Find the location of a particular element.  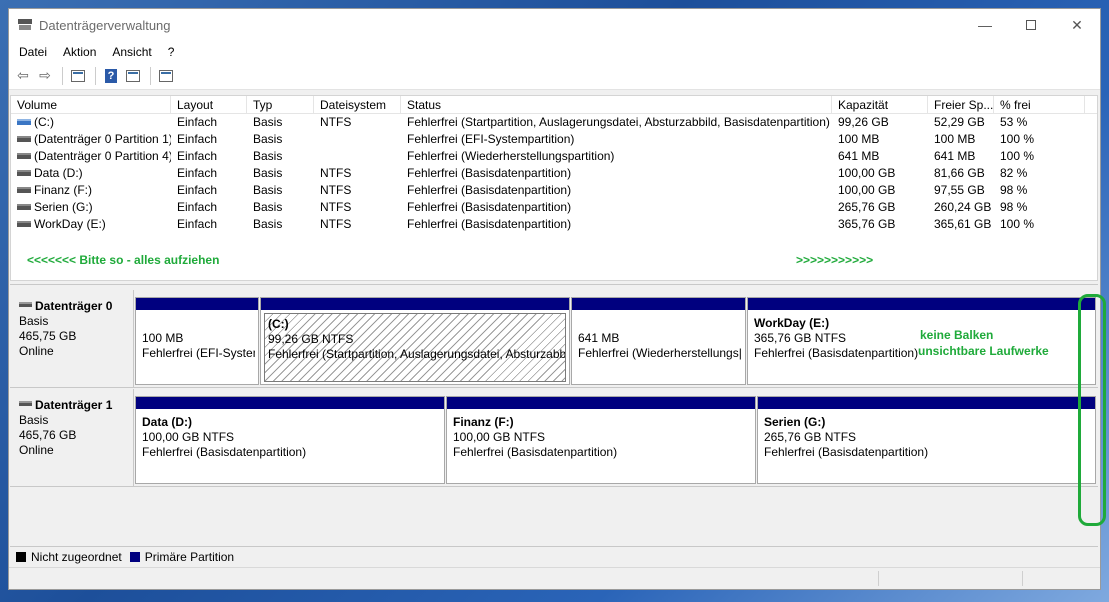

window-title: Datenträgerverwaltung is located at coordinates (105, 25).